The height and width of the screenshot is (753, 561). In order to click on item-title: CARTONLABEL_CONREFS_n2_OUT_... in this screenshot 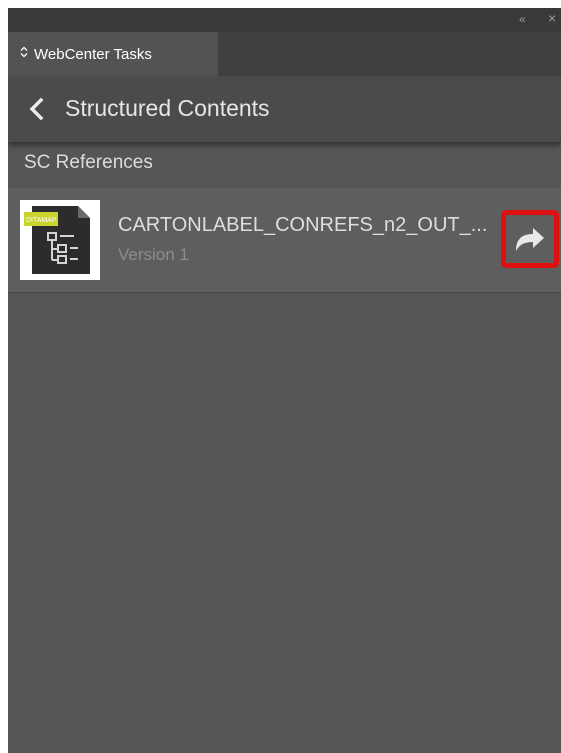, I will do `click(303, 225)`.